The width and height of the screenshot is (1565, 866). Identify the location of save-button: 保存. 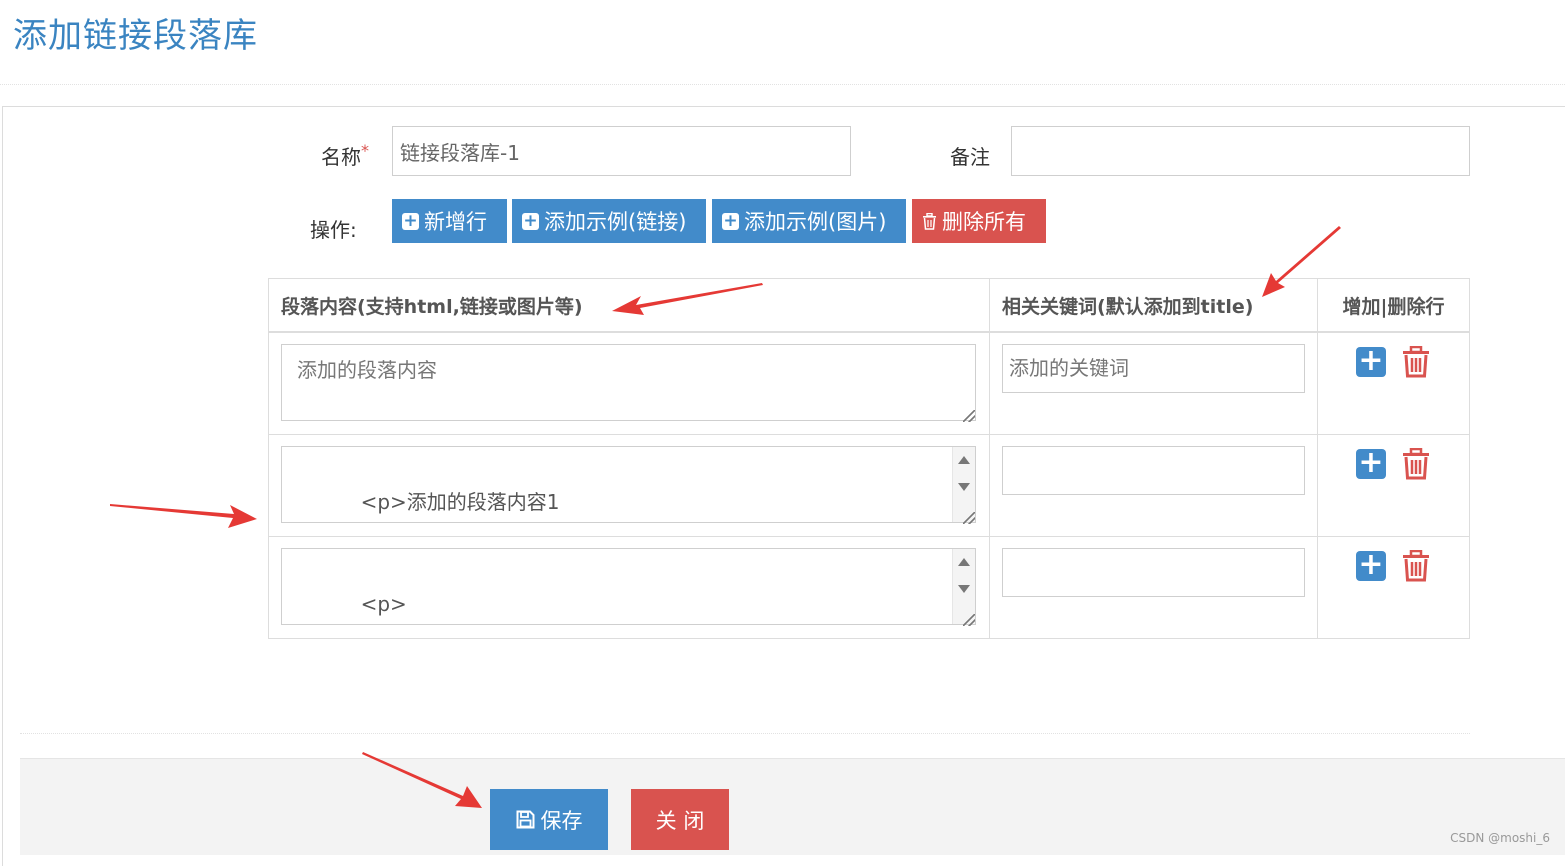
(549, 819).